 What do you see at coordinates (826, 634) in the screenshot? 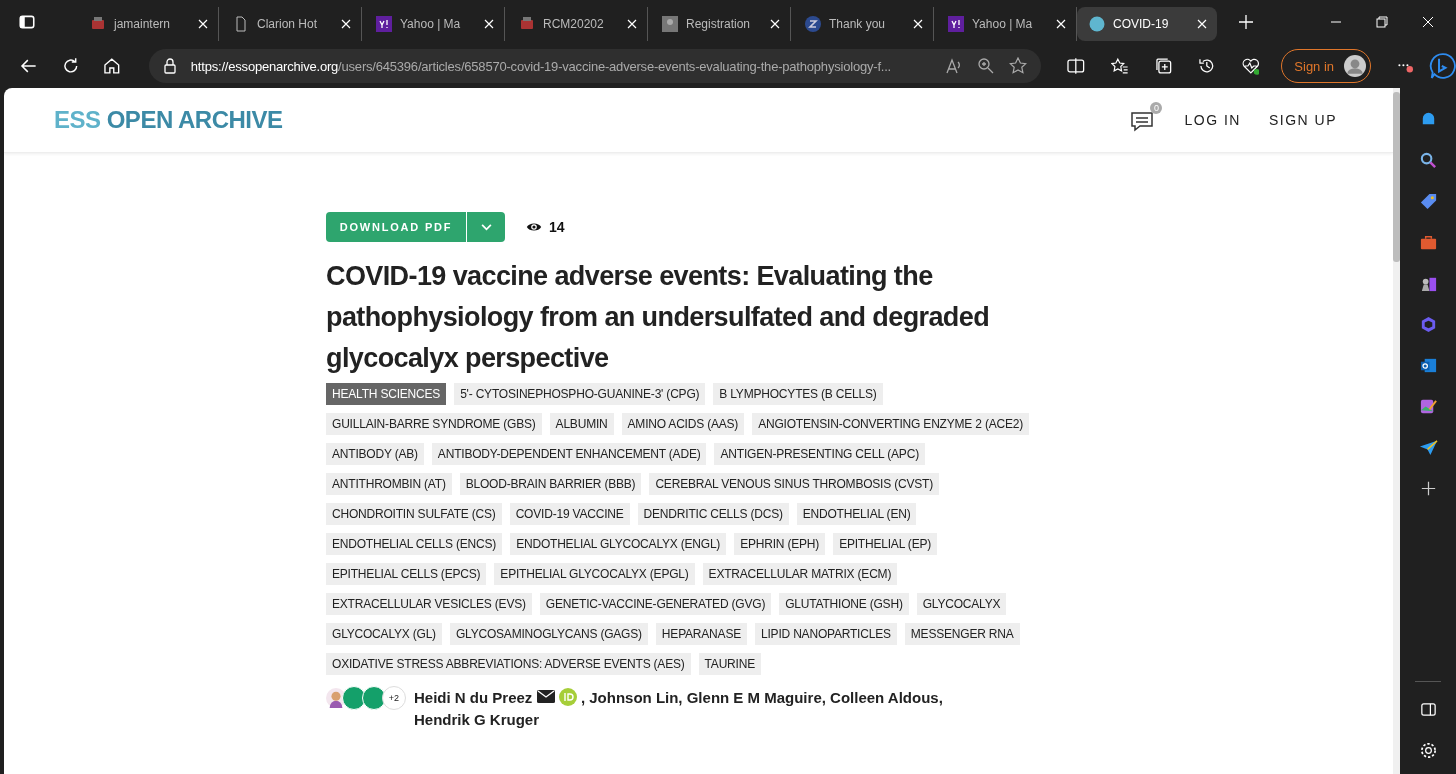
I see `keyword-tag: LIPID NANOPARTICLES` at bounding box center [826, 634].